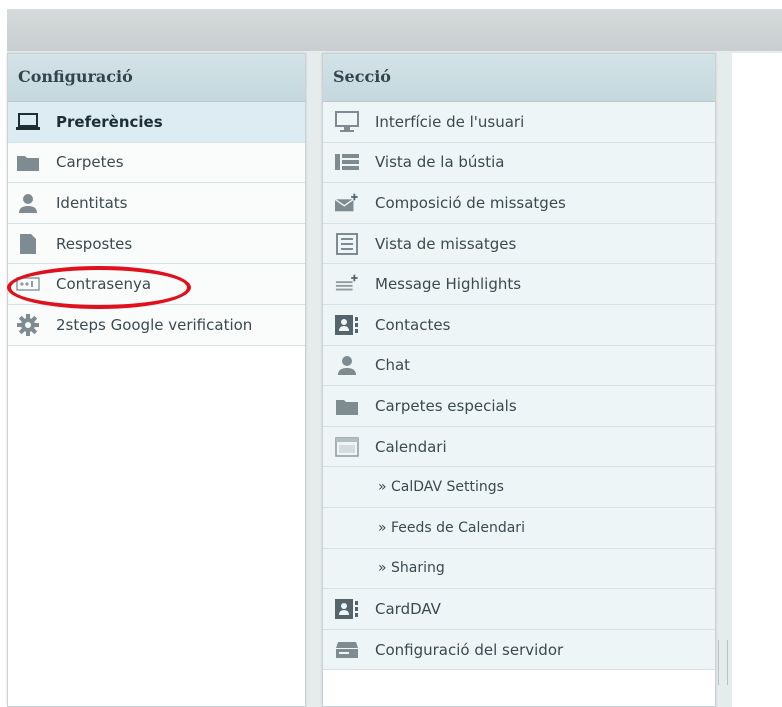  I want to click on settings-item-password: Contrasenya, so click(156, 284).